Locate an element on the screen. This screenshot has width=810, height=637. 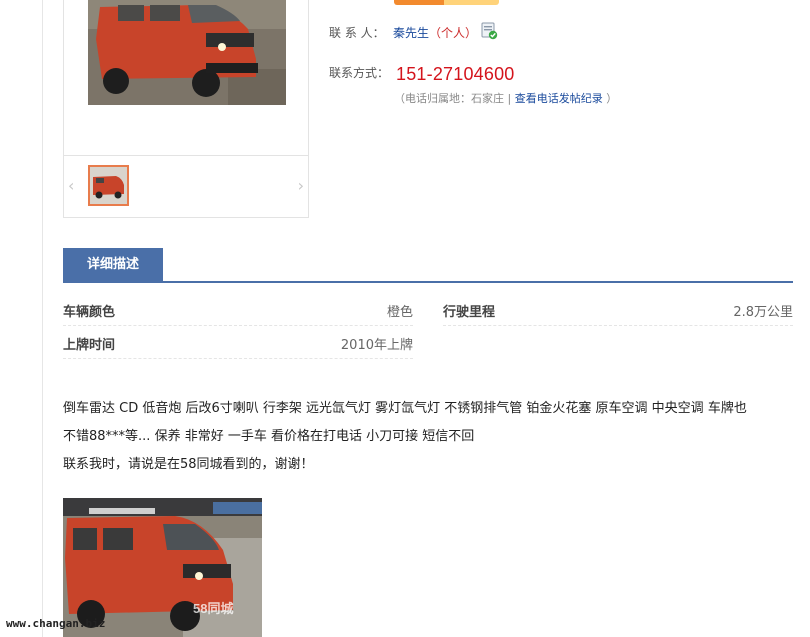
main-photo is located at coordinates (187, 52).